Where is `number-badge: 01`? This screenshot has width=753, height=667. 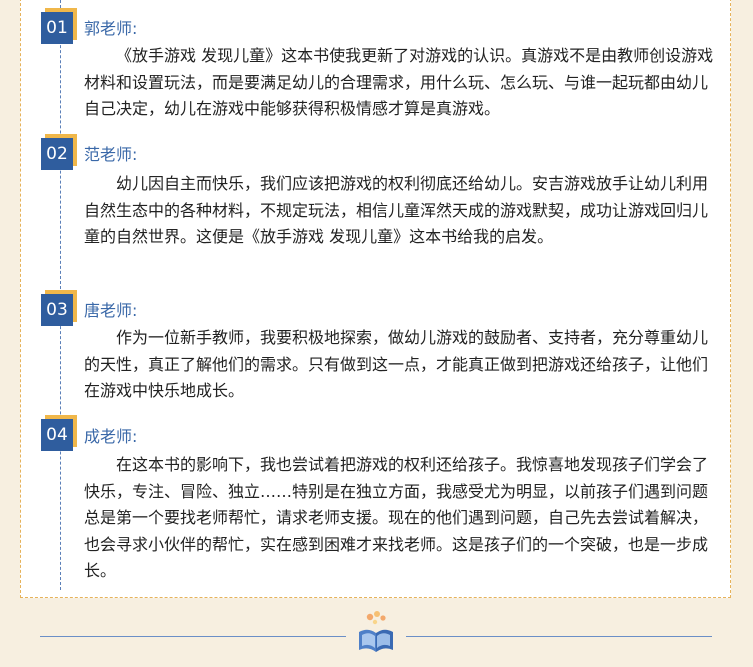
number-badge: 01 is located at coordinates (59, 26).